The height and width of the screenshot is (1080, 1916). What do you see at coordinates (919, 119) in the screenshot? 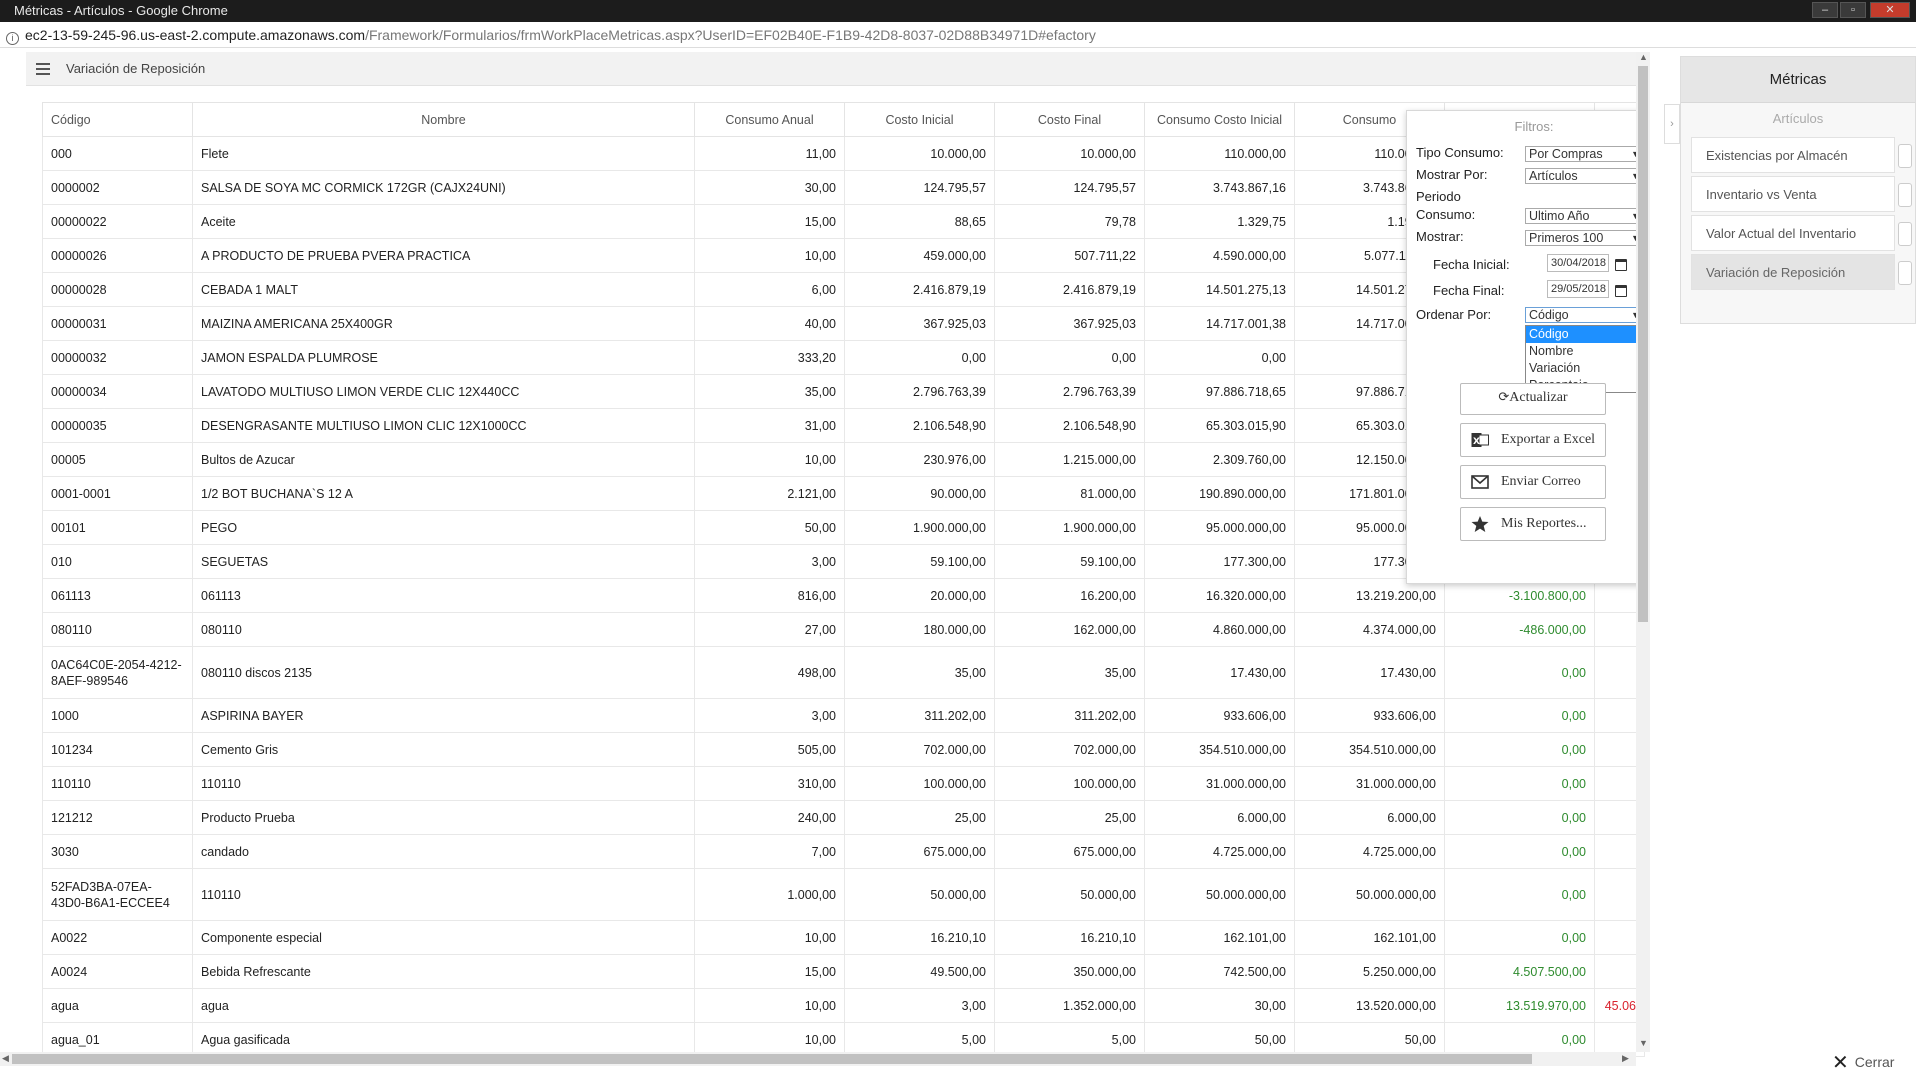
I see `column-header-costo-inicial: Costo Inicial` at bounding box center [919, 119].